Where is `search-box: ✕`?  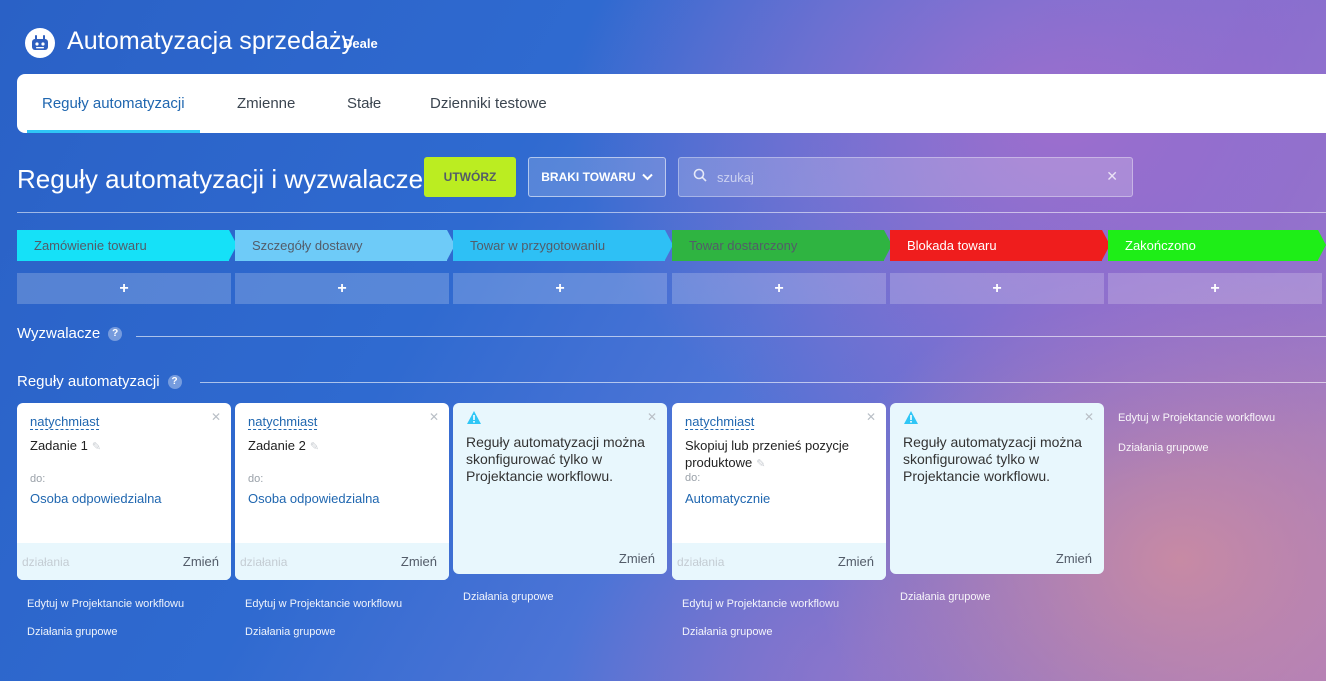 search-box: ✕ is located at coordinates (905, 177).